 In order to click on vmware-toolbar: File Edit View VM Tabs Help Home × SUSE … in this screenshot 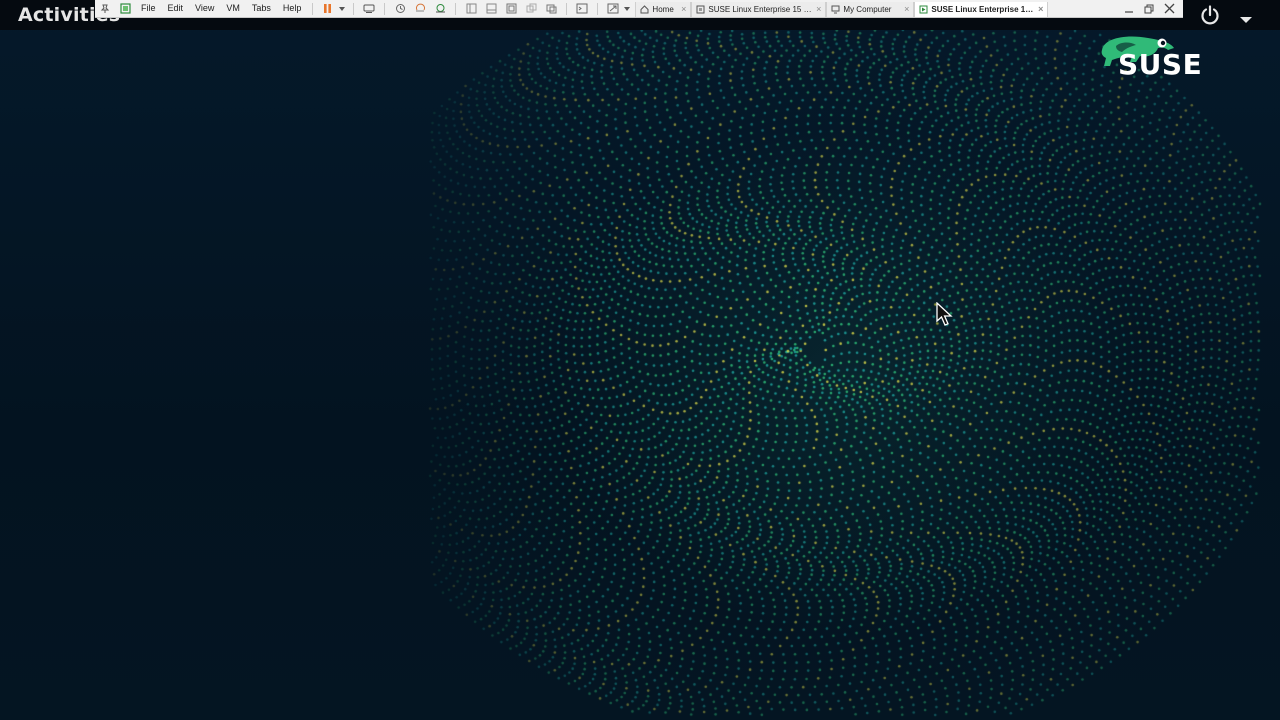, I will do `click(639, 9)`.